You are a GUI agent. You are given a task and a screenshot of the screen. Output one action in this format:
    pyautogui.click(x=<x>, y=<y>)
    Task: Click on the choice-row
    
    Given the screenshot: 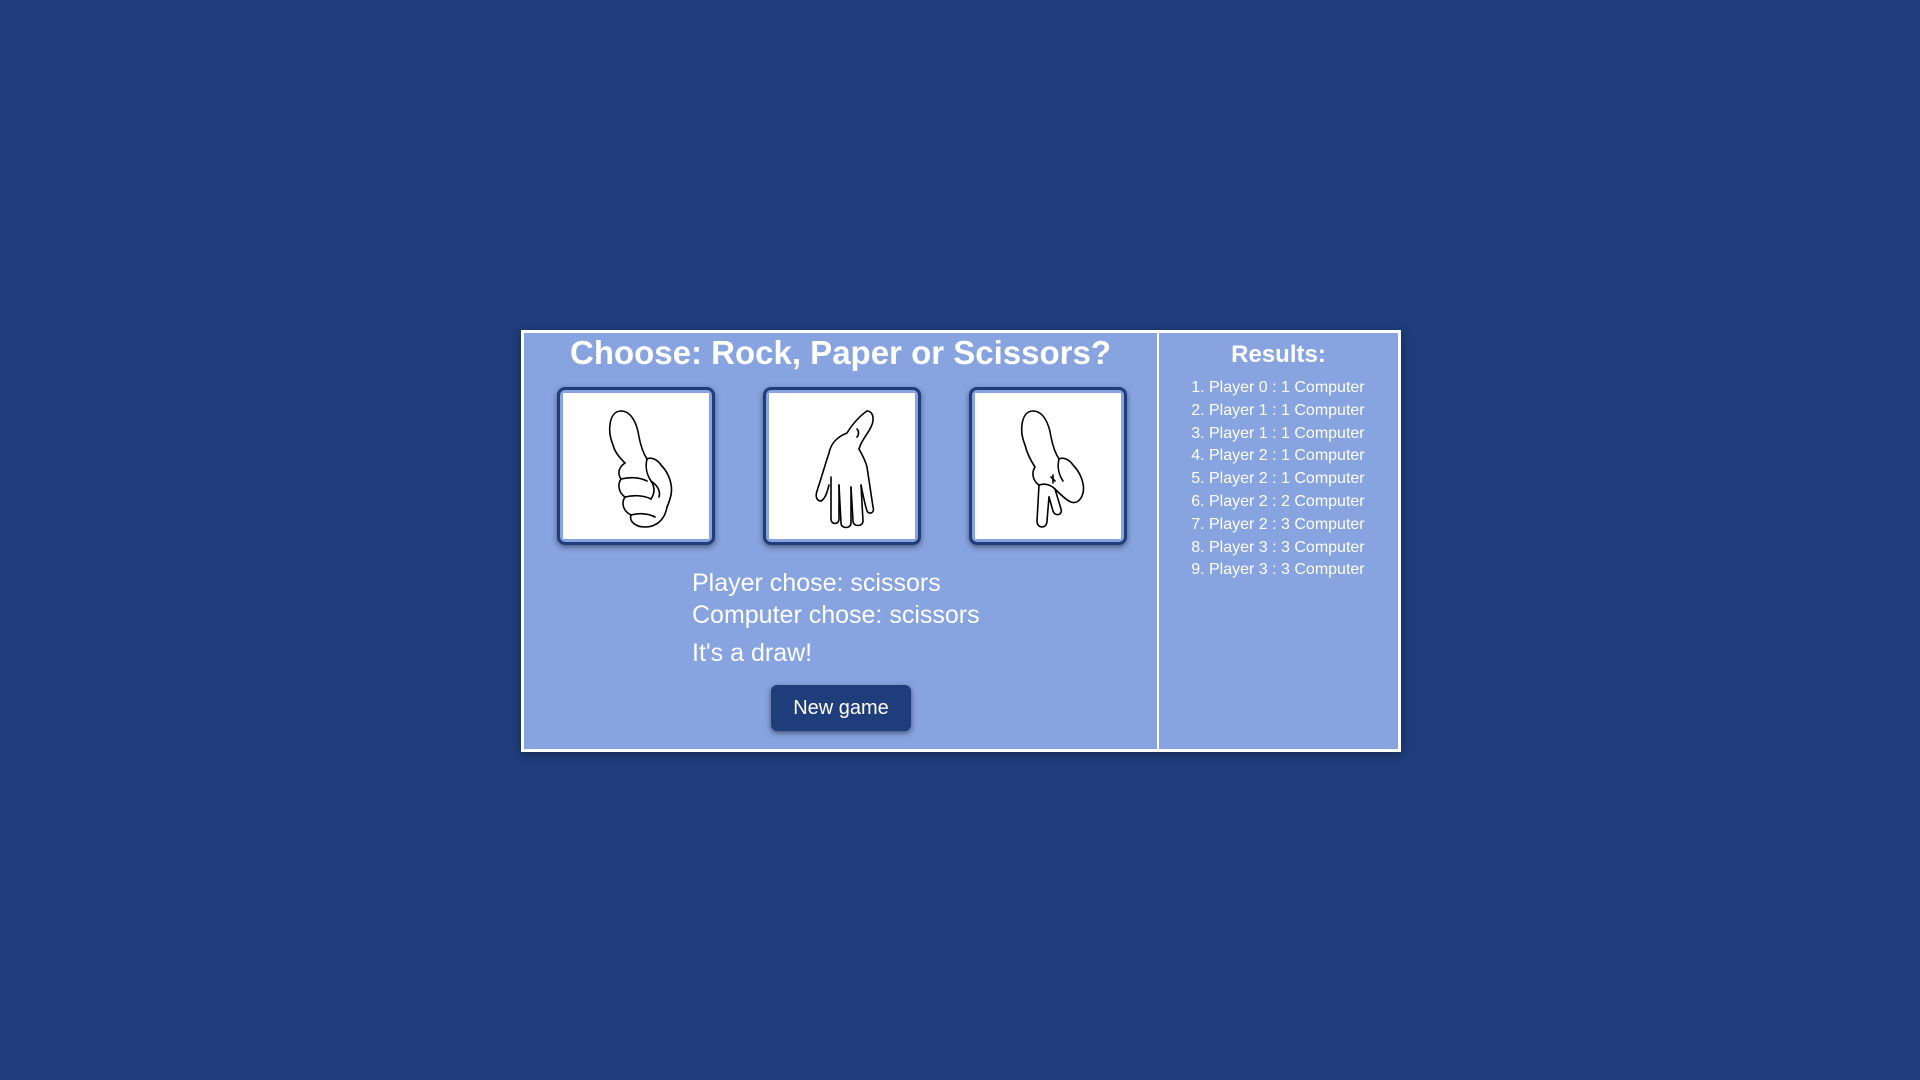 What is the action you would take?
    pyautogui.click(x=842, y=466)
    